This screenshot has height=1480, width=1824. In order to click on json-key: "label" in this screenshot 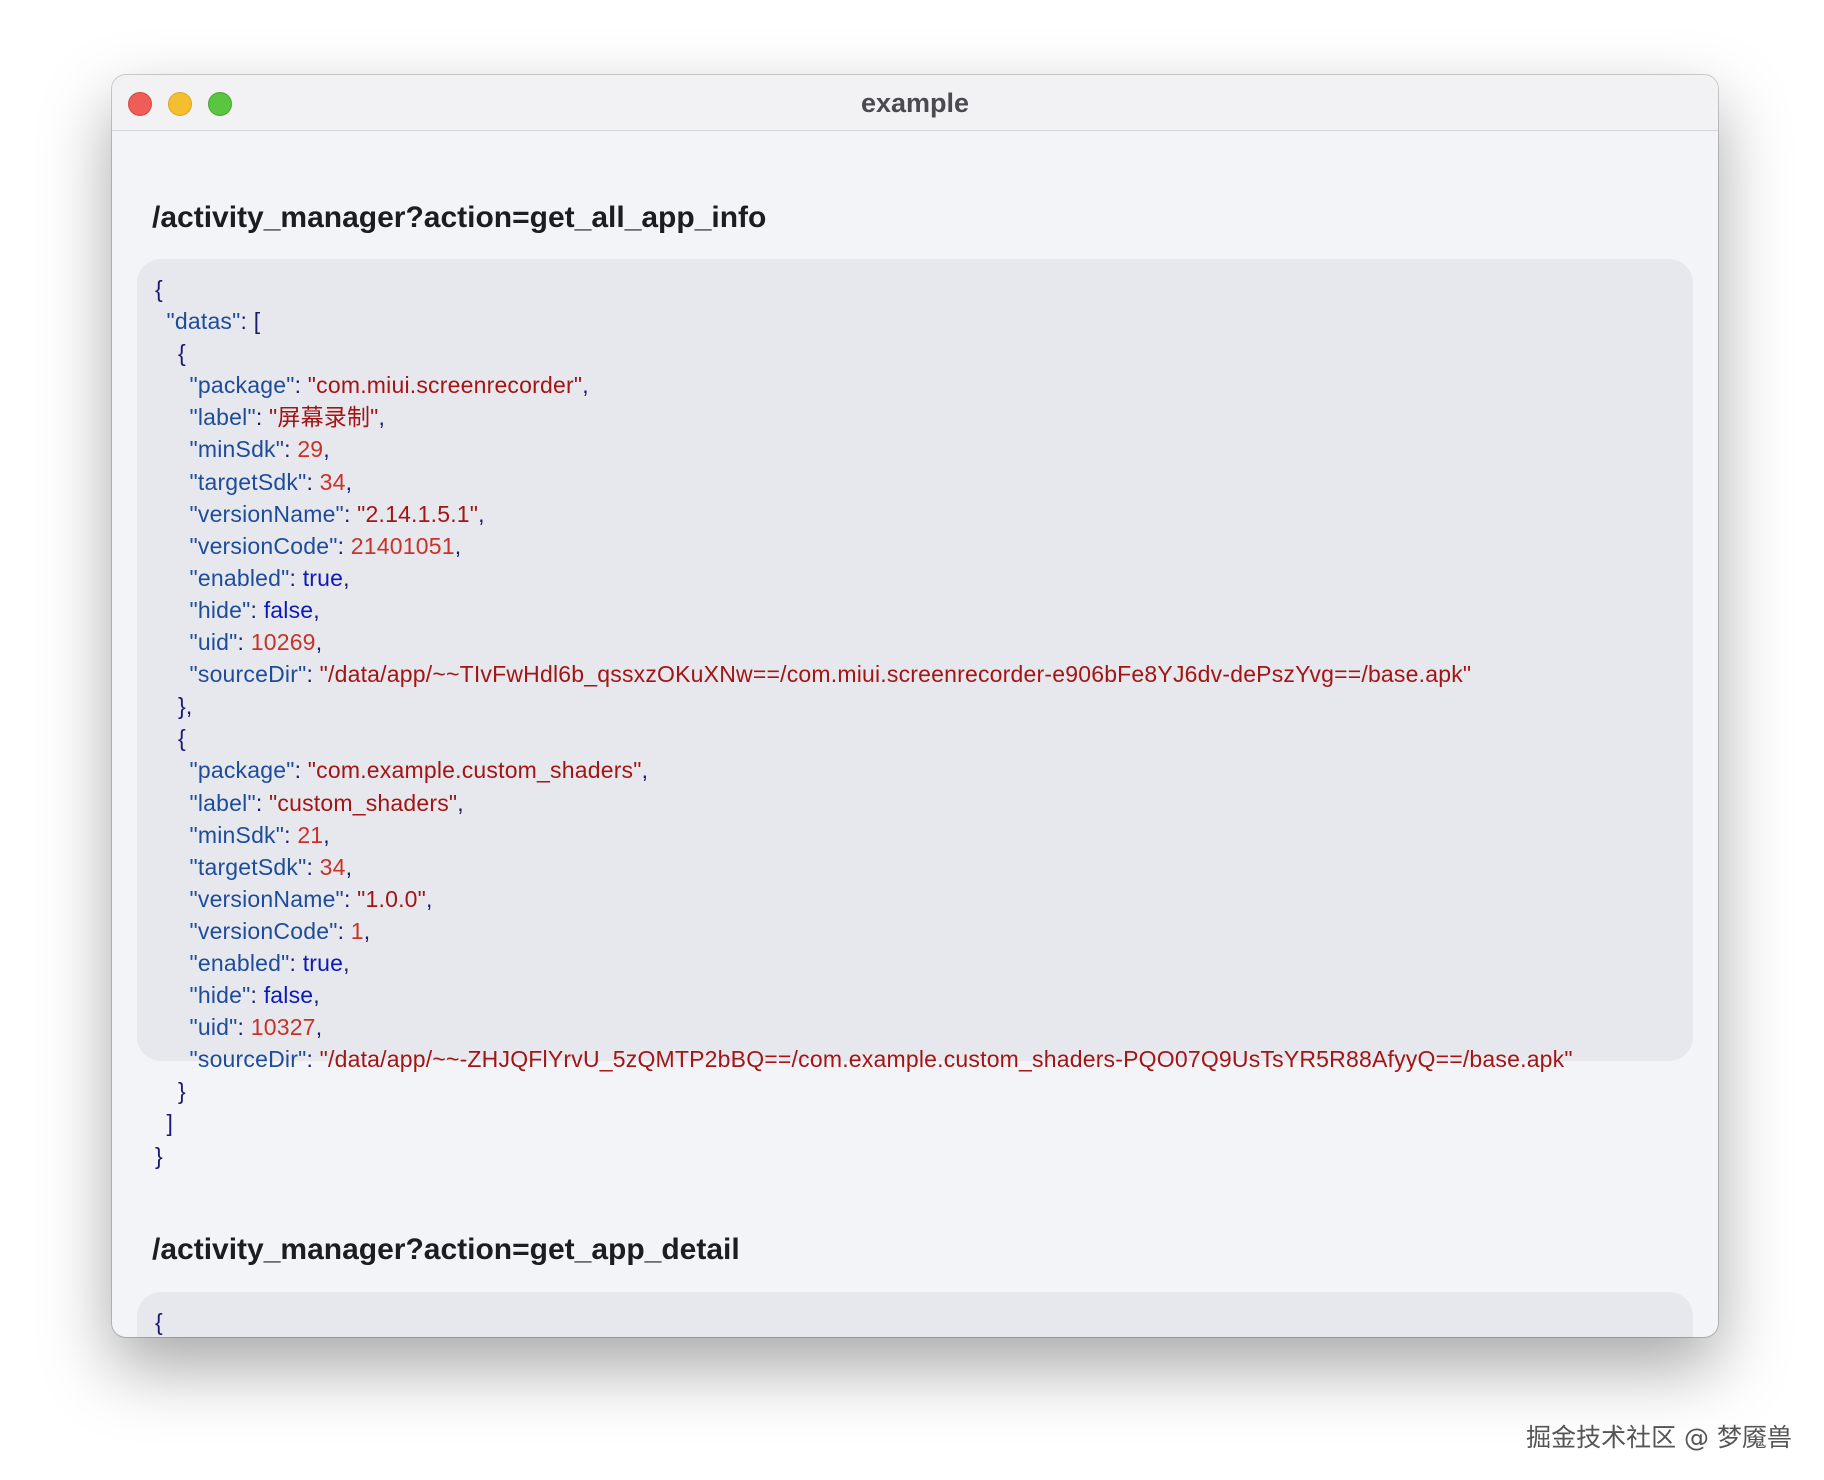, I will do `click(222, 802)`.